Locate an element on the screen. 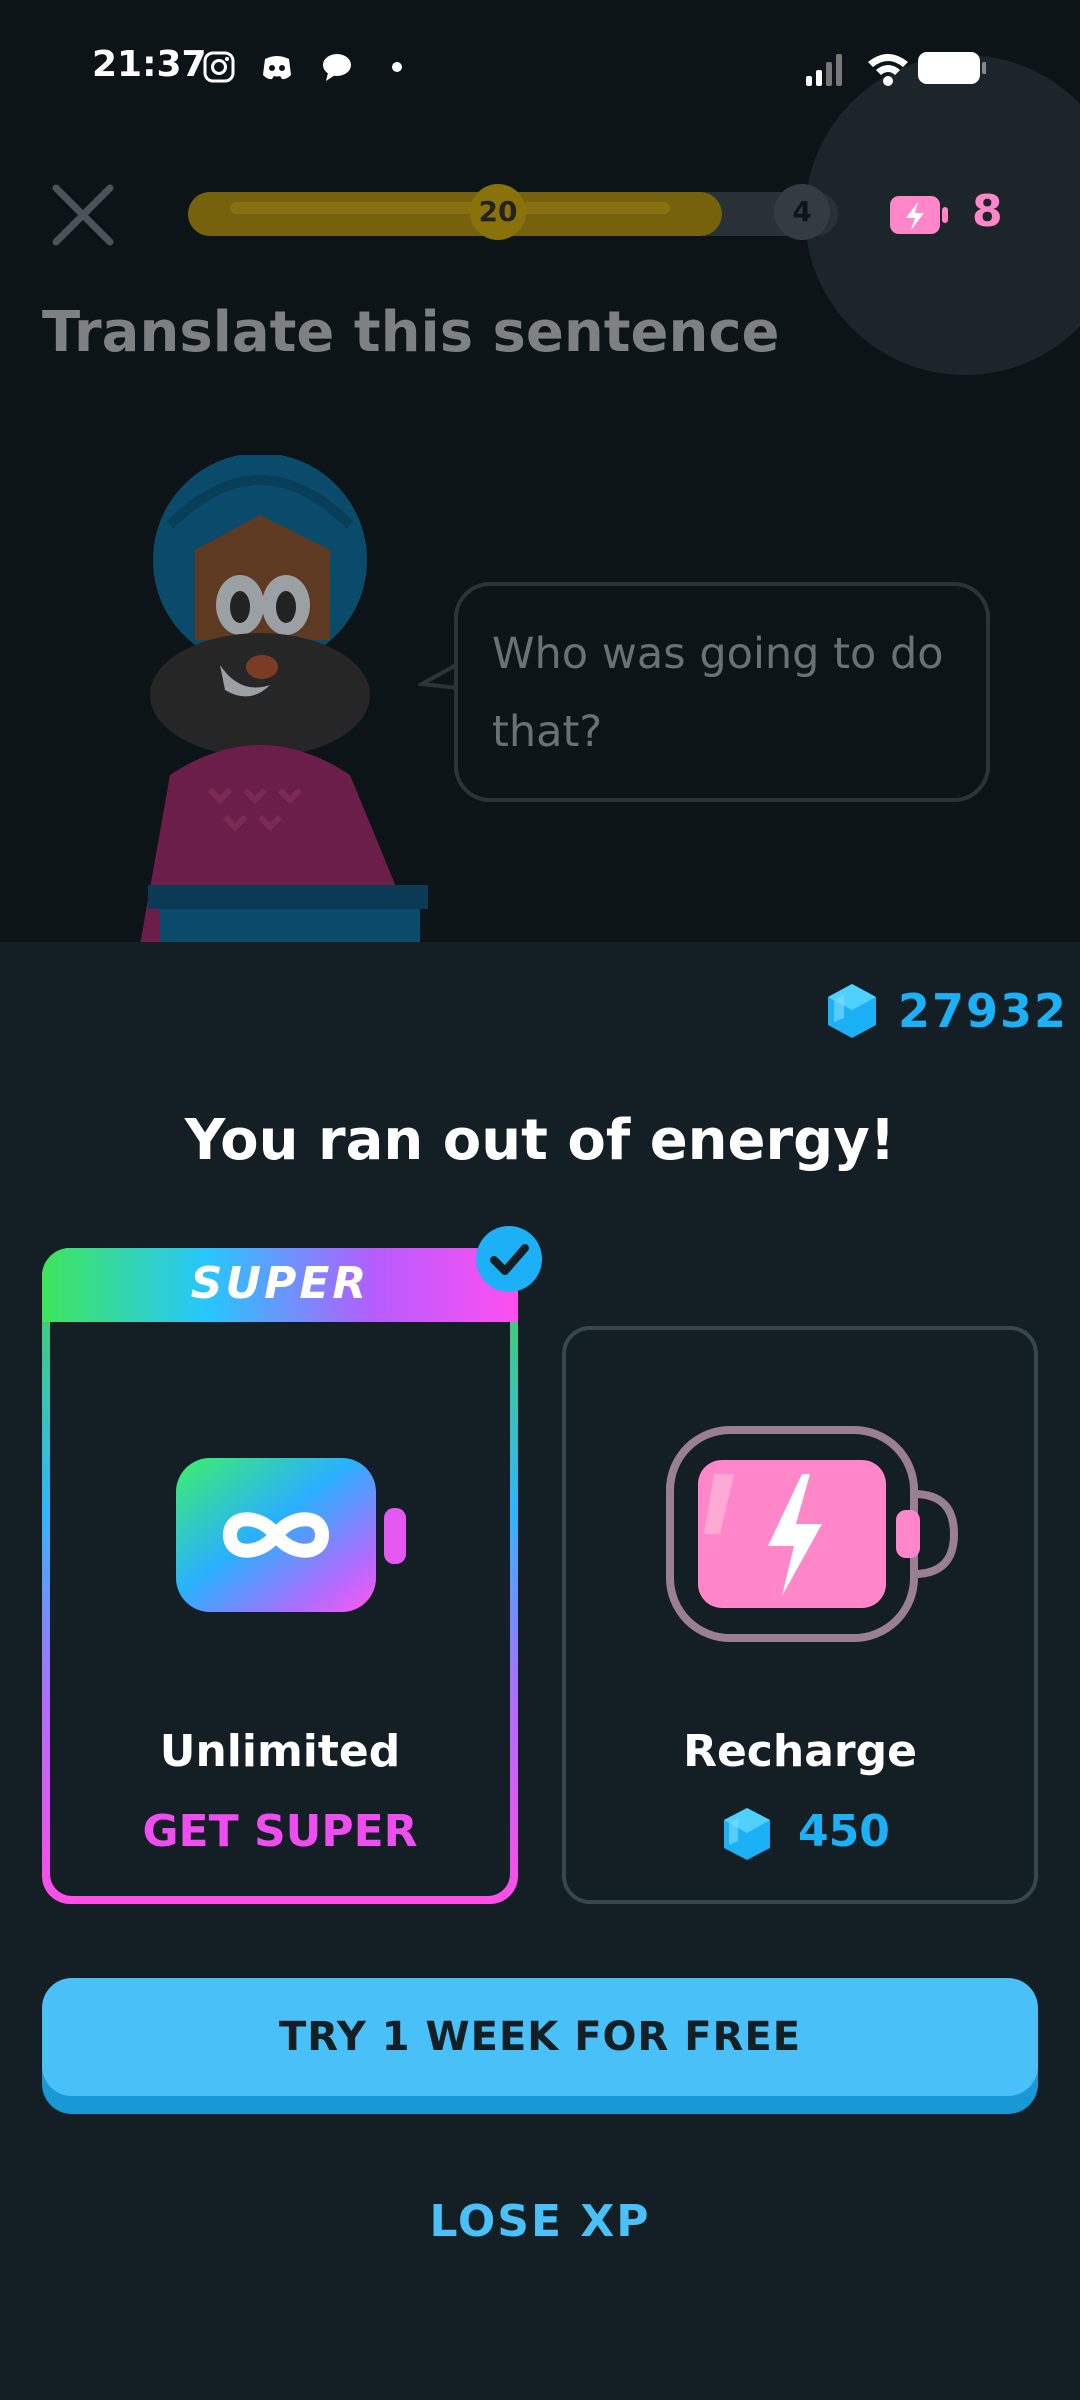 The image size is (1080, 2400). lose-xp-button: LOSE XP is located at coordinates (540, 2221).